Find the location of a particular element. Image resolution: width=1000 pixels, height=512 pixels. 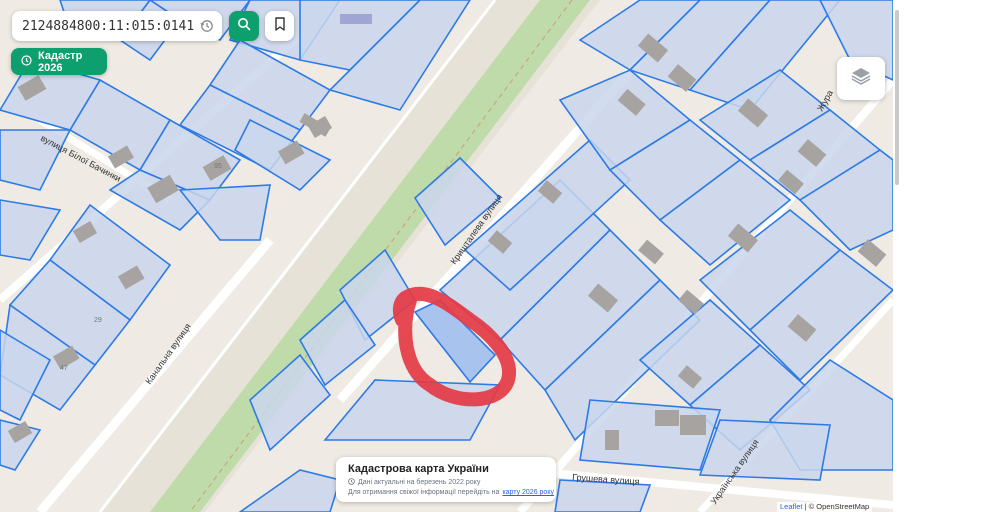

osm-attribution: © OpenStreetMap is located at coordinates (839, 506).